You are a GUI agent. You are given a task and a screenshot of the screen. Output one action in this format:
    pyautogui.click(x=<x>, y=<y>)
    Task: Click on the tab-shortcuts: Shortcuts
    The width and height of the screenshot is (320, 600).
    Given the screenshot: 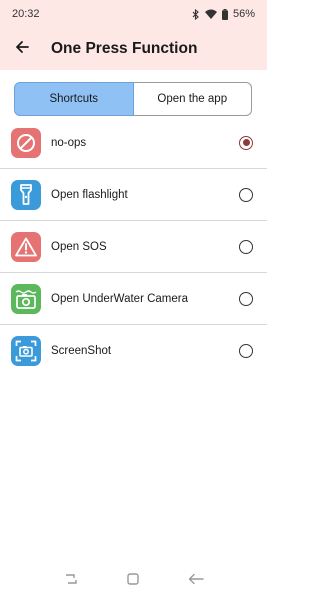 What is the action you would take?
    pyautogui.click(x=74, y=99)
    